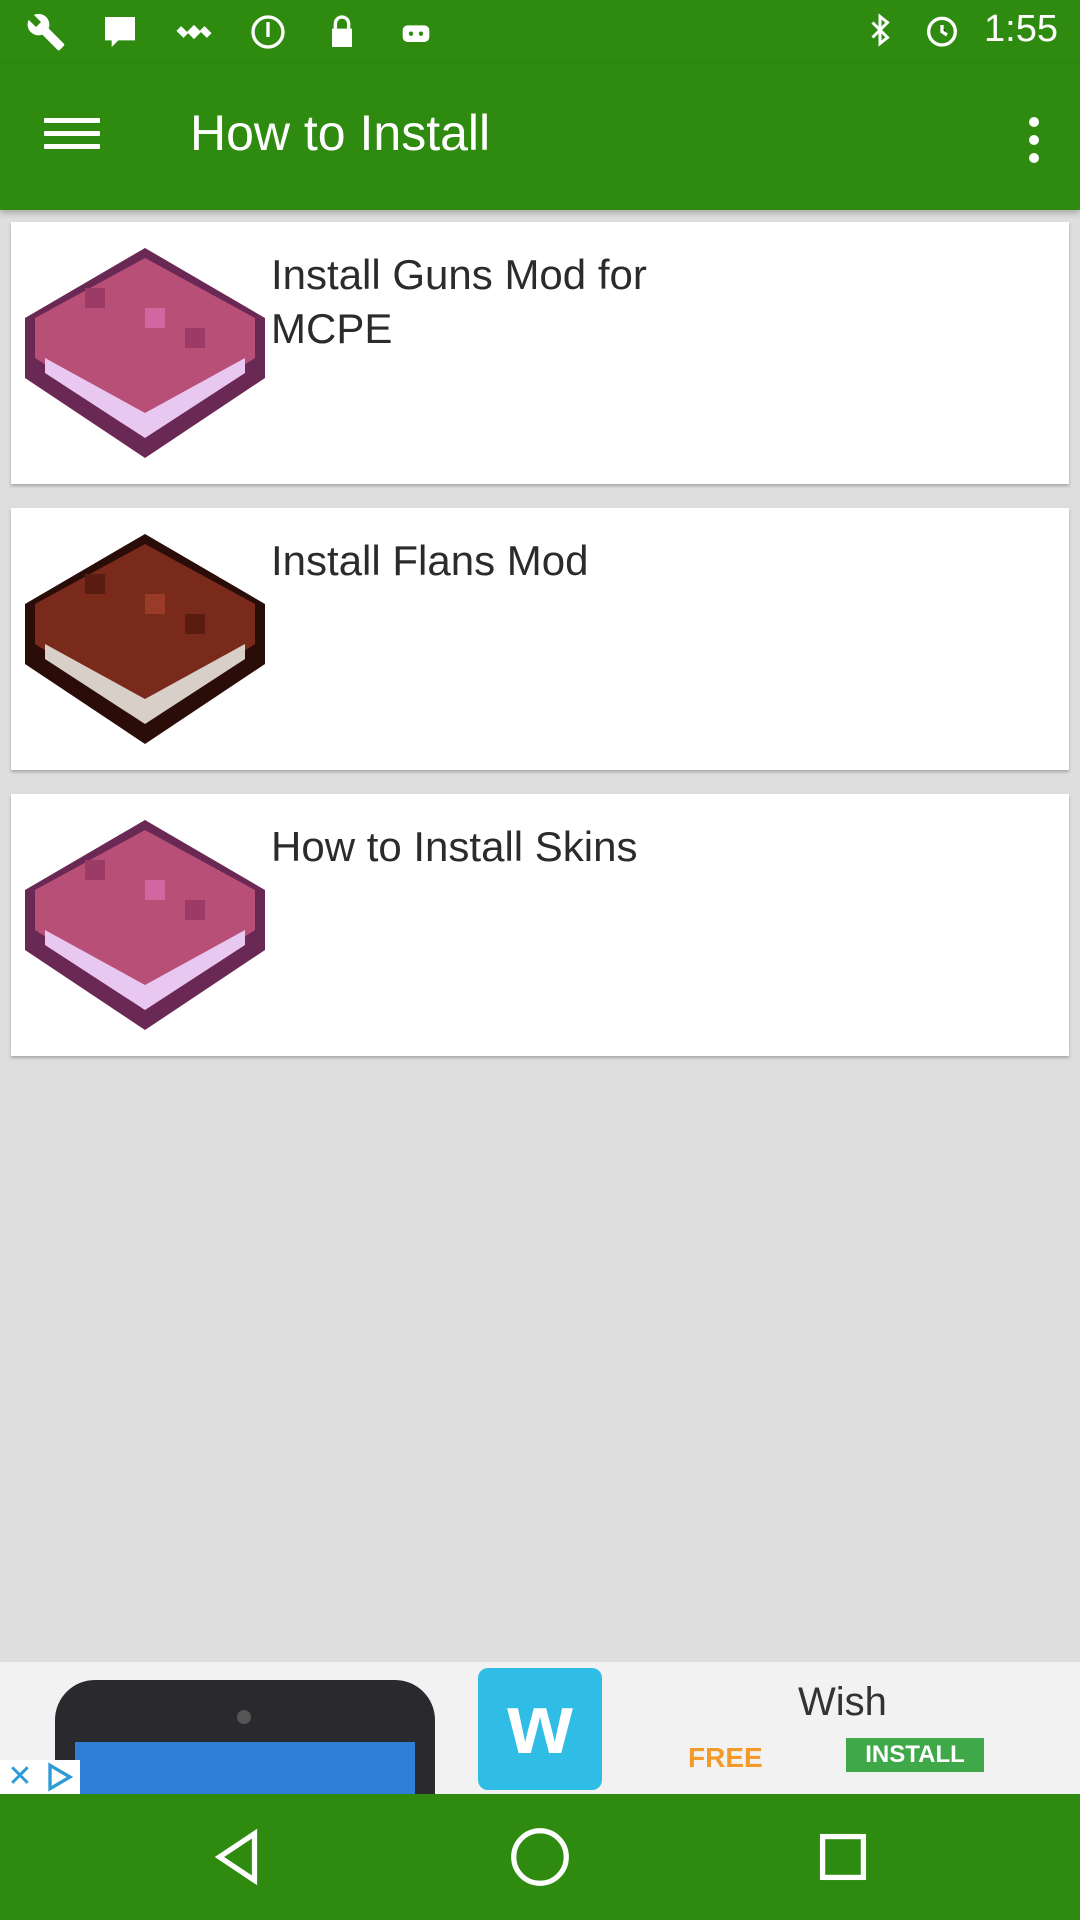 The image size is (1080, 1920). Describe the element at coordinates (46, 32) in the screenshot. I see `wrench-icon` at that location.